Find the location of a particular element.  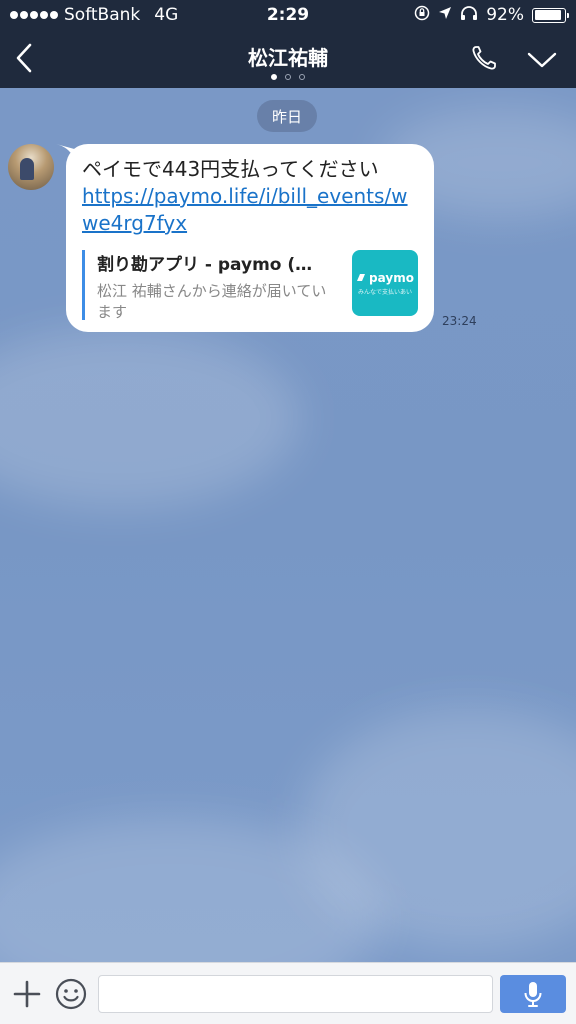

message-text: ペイモで443円支払ってください is located at coordinates (230, 169).